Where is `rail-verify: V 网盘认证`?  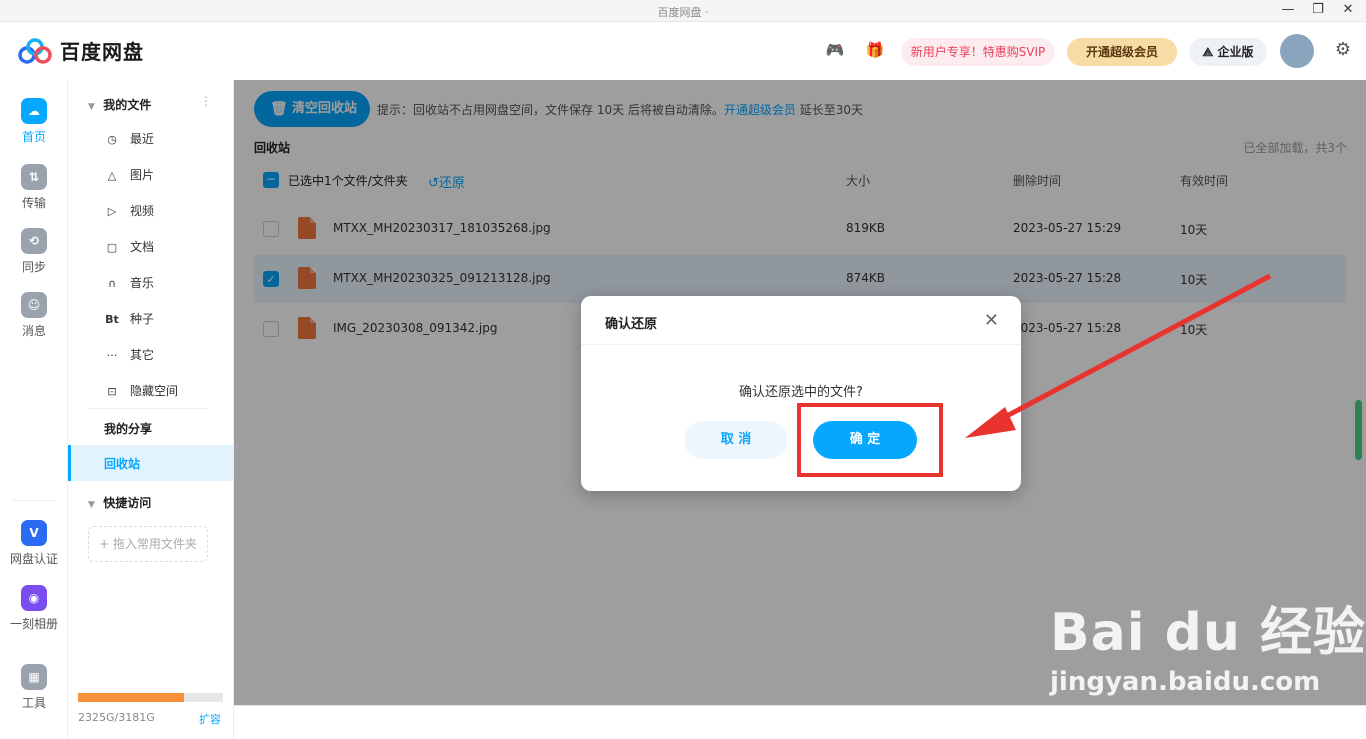
rail-verify: V 网盘认证 is located at coordinates (34, 543).